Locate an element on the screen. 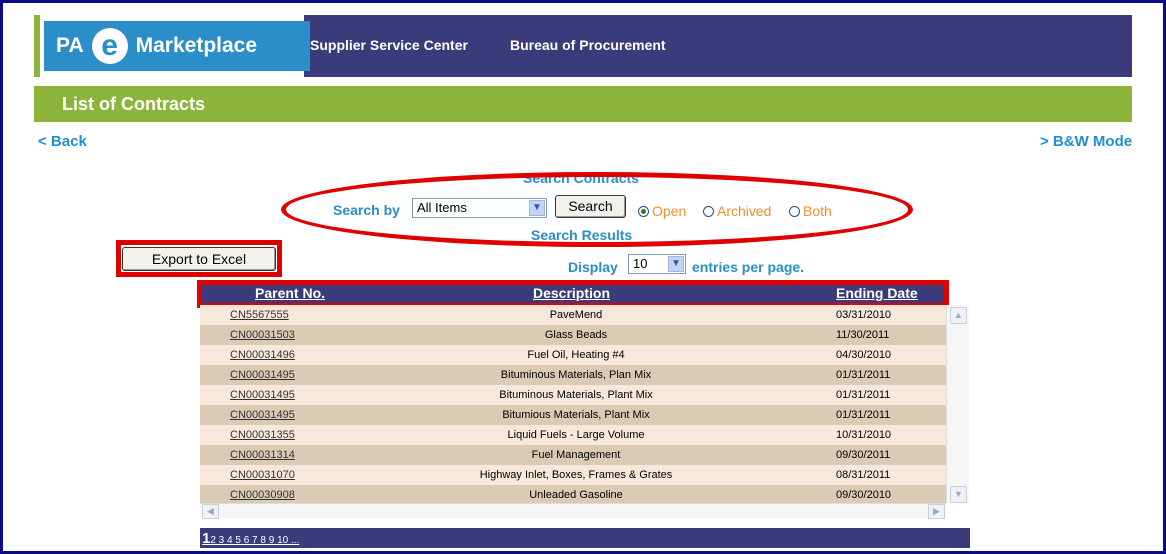  table-row: CN5567555 PaveMend 03/31/2010 is located at coordinates (573, 315).